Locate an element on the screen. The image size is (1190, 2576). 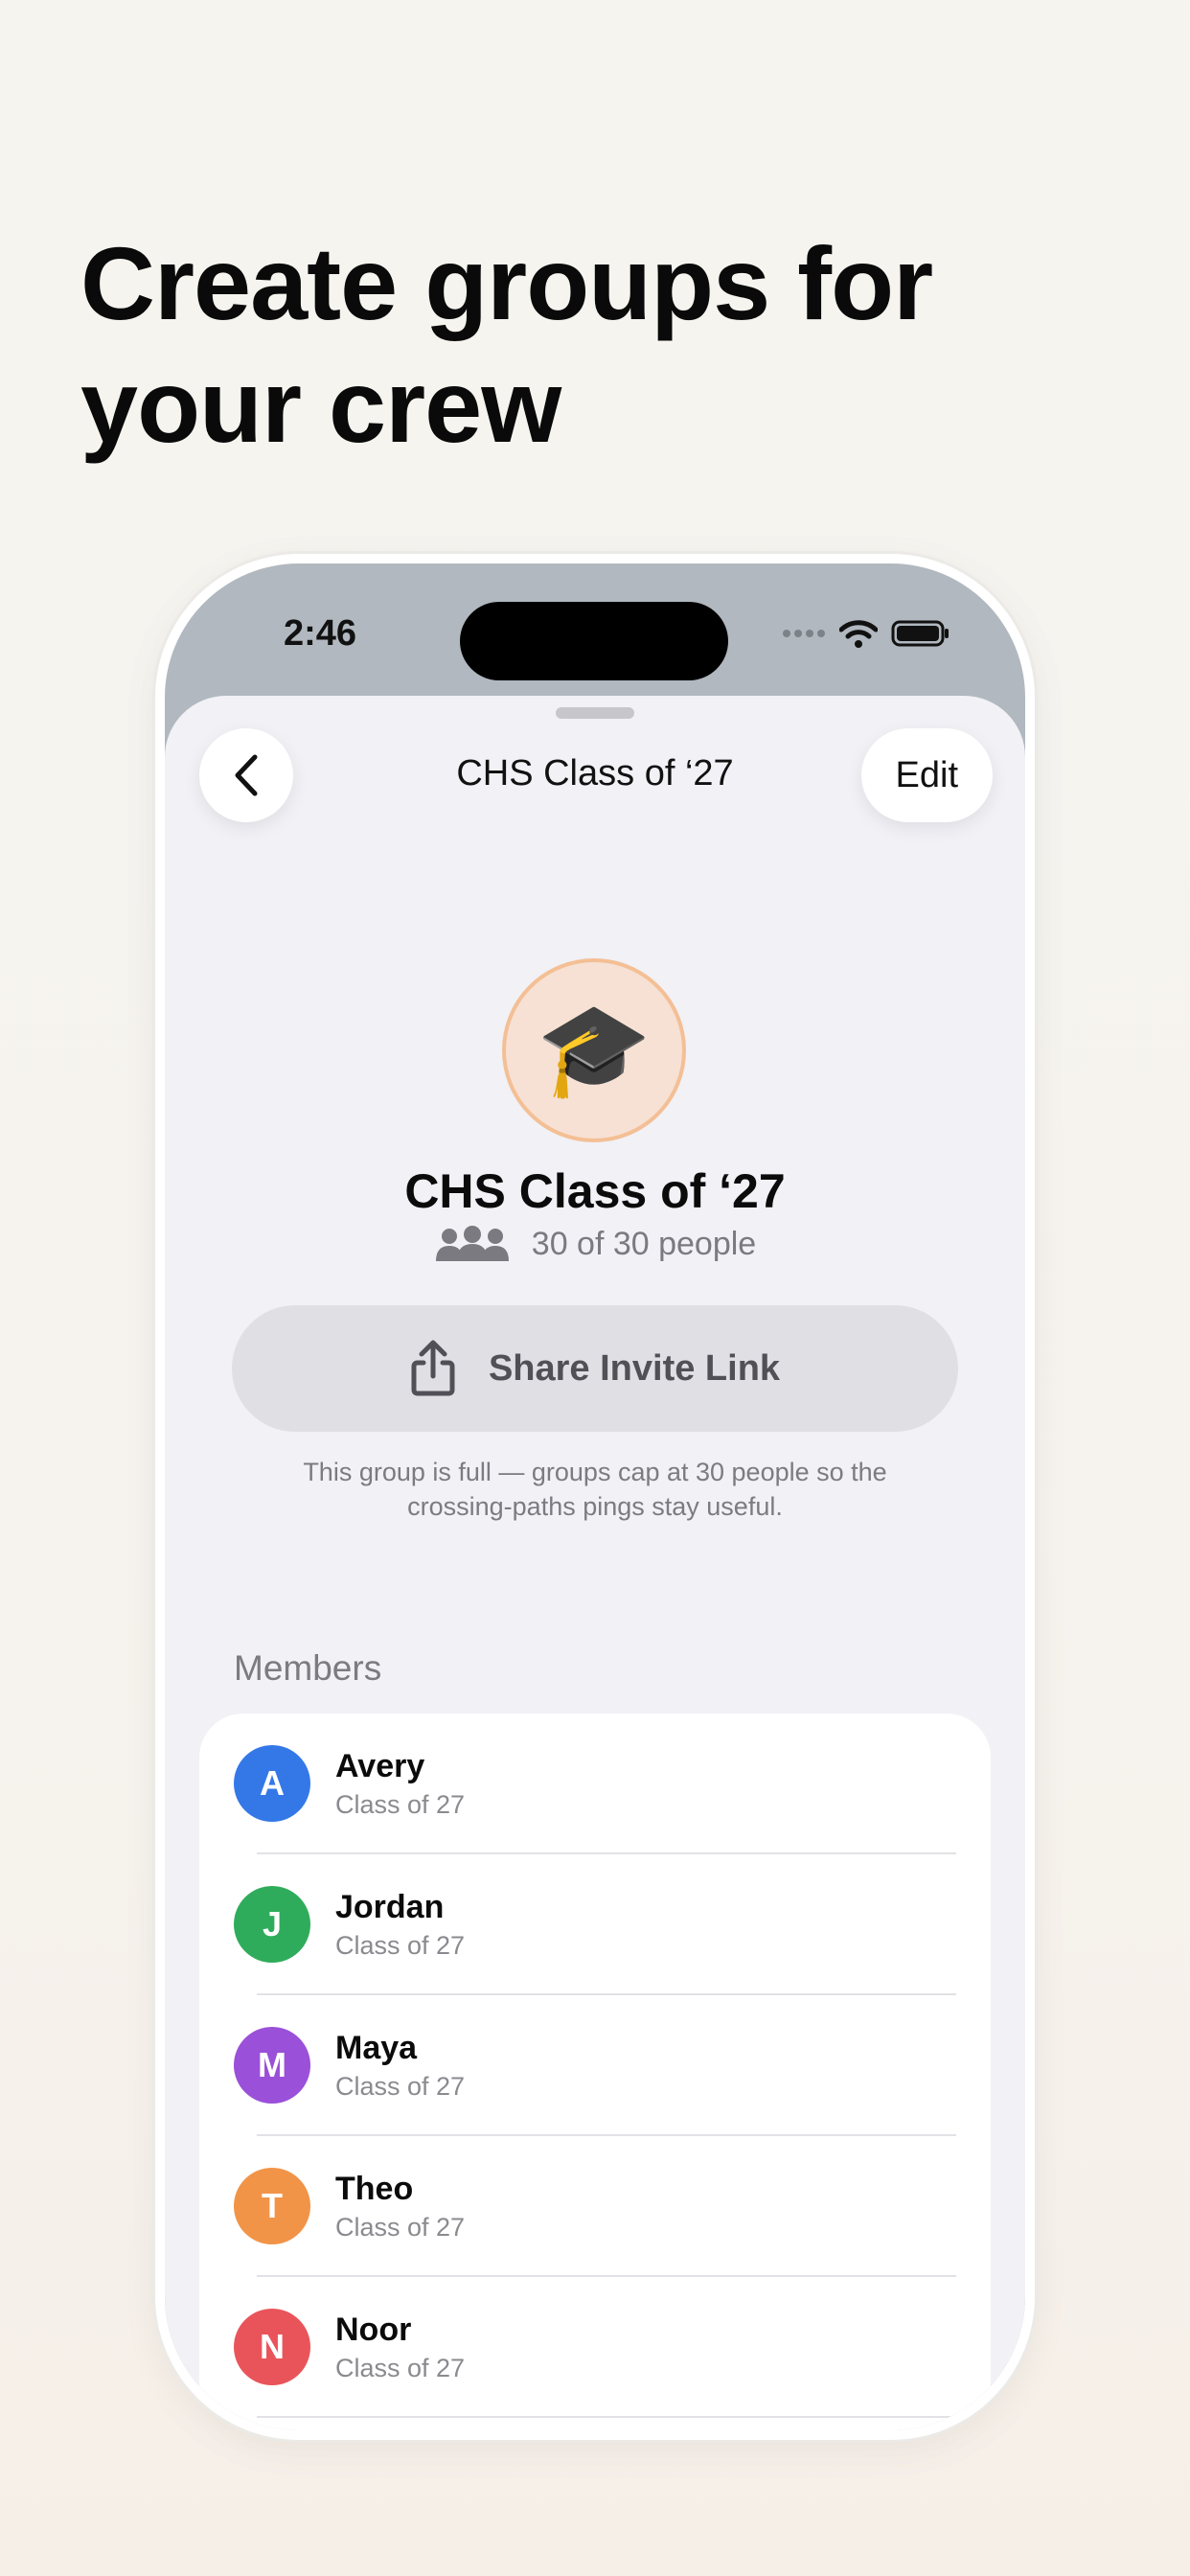
group-count-label: 30 of 30 people is located at coordinates (644, 1243).